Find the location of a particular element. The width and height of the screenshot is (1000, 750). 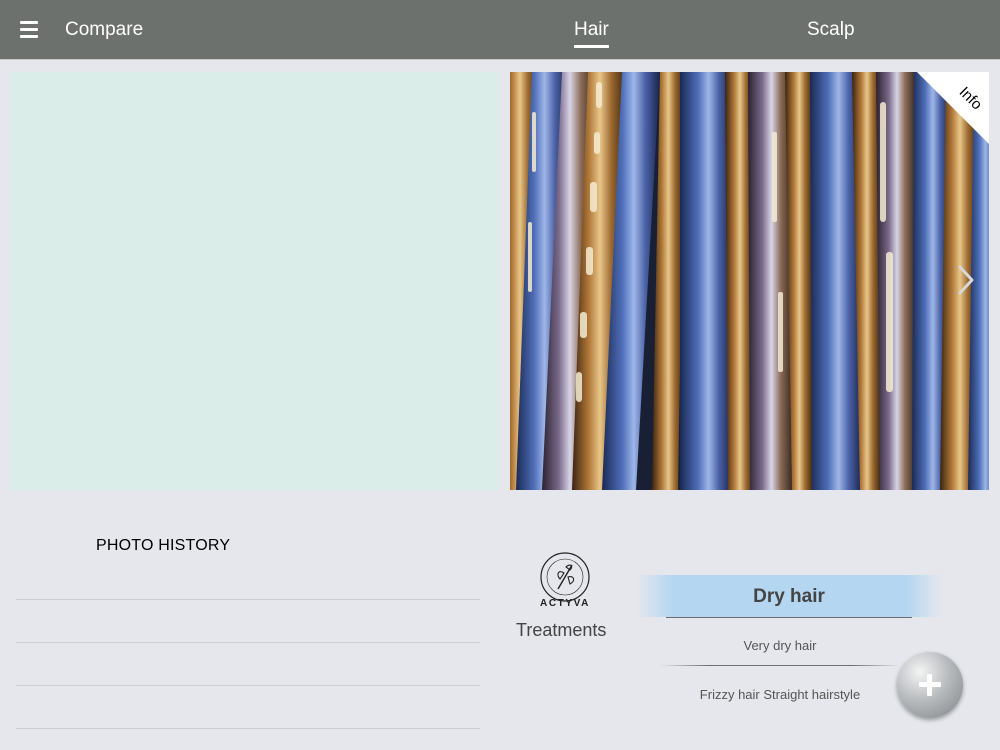

diagnosis-item: Frizzy hair Straight hairstyle is located at coordinates (780, 694).